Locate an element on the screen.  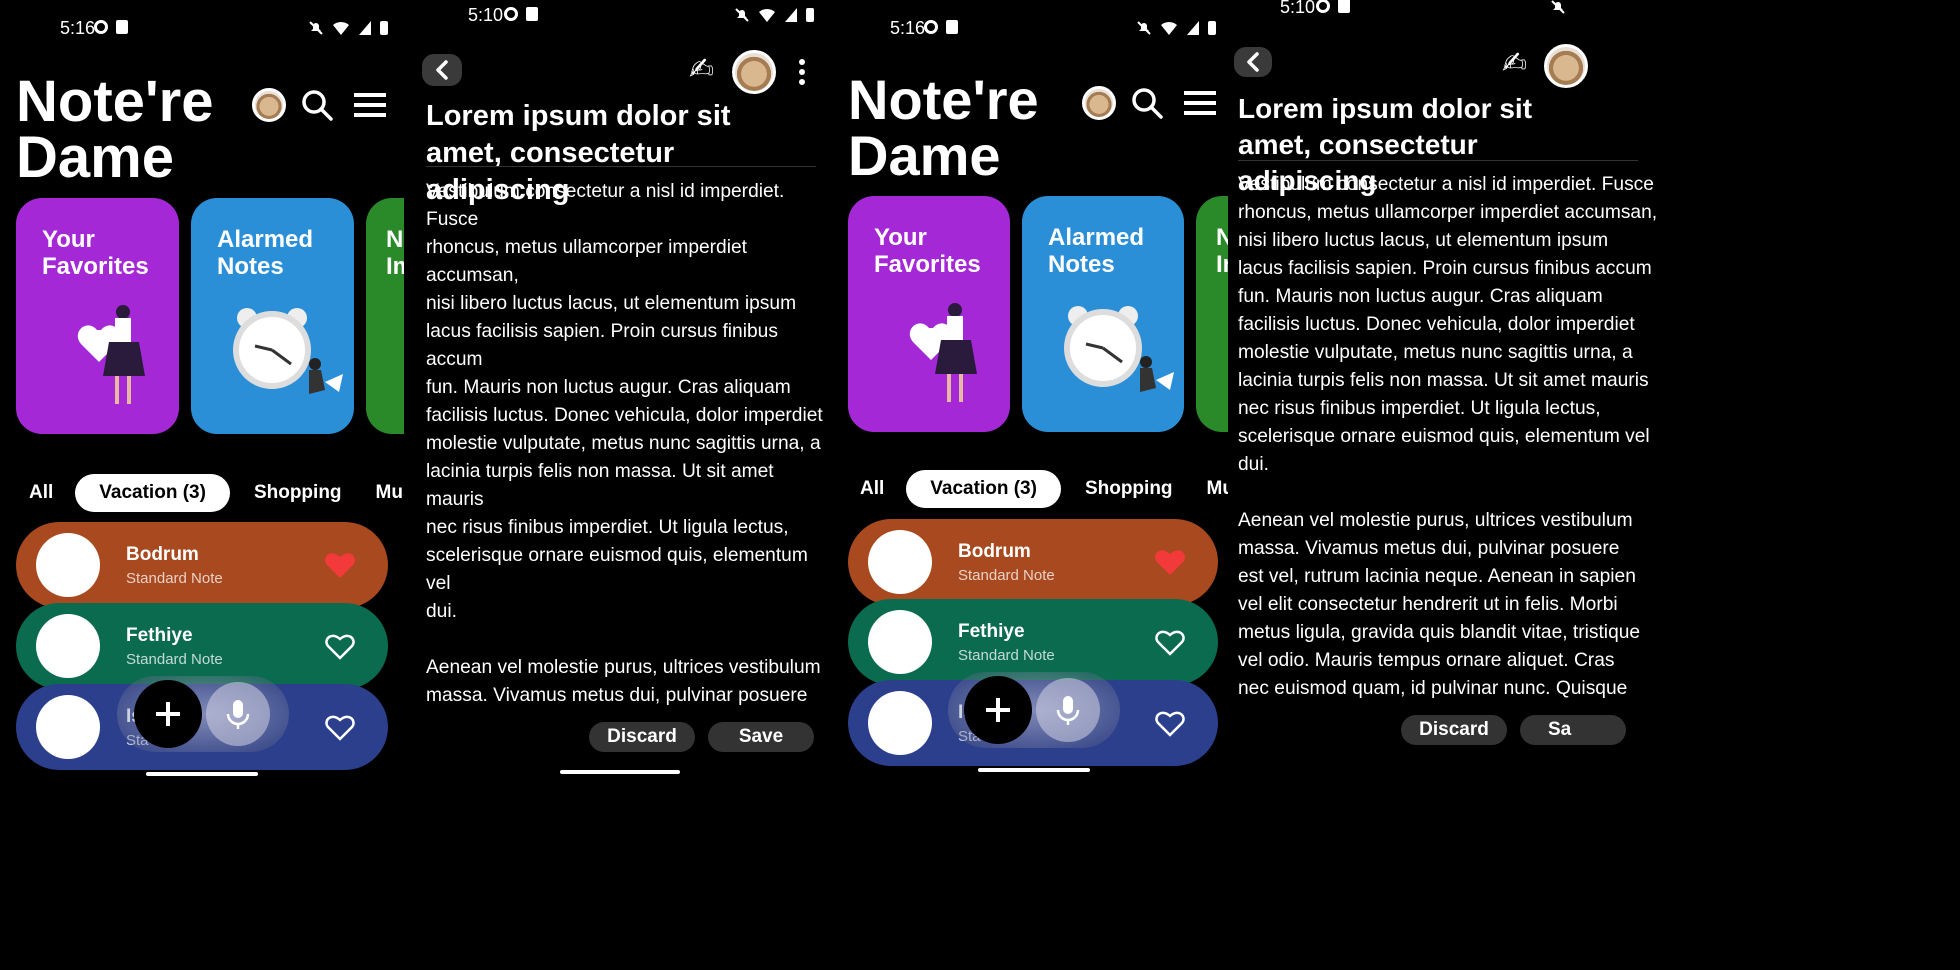
save-button: Sa is located at coordinates (1573, 730).